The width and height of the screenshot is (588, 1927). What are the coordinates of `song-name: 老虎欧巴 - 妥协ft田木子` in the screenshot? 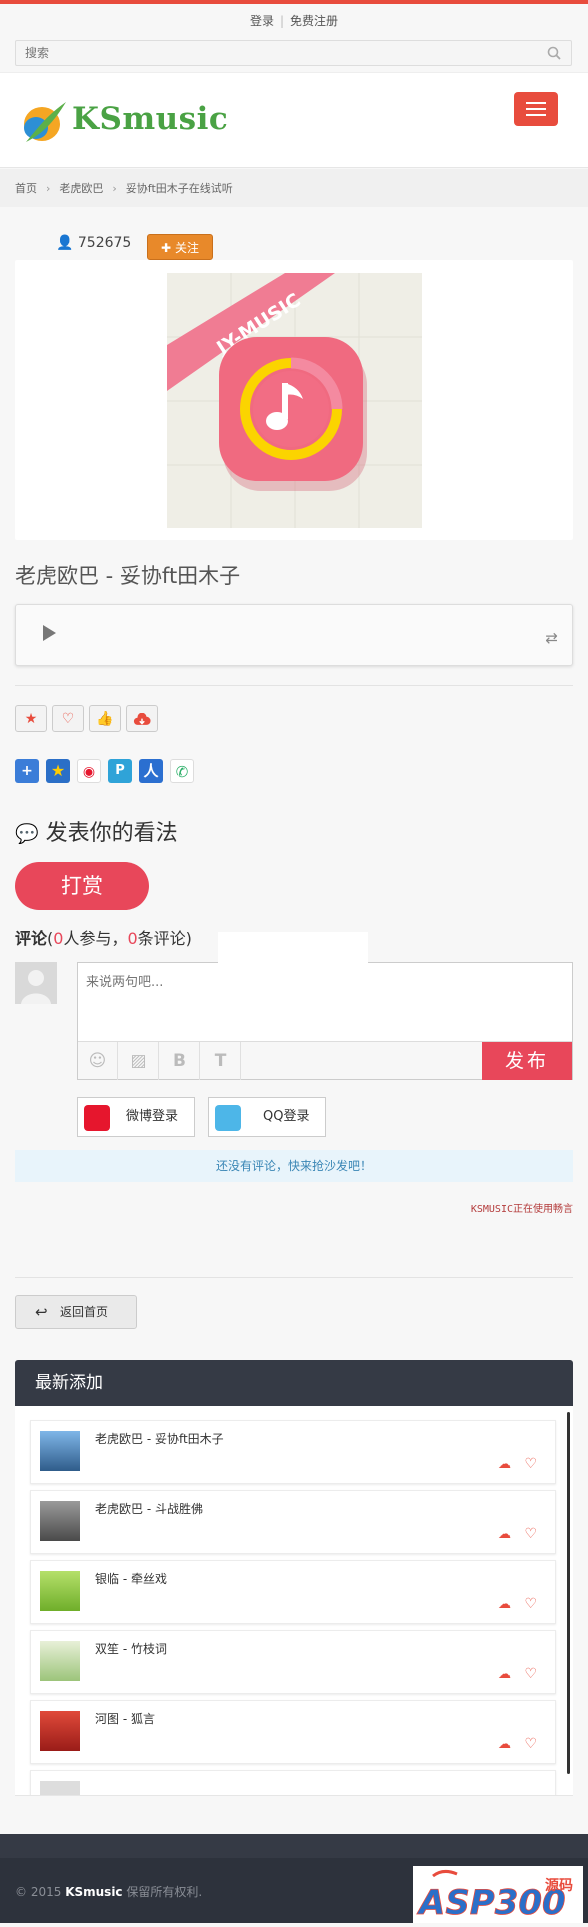 It's located at (159, 1438).